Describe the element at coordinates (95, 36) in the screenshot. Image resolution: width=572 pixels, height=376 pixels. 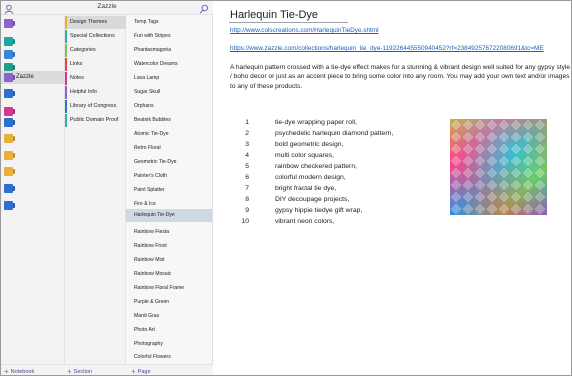
I see `section-item-special-collections: Special Collections` at that location.